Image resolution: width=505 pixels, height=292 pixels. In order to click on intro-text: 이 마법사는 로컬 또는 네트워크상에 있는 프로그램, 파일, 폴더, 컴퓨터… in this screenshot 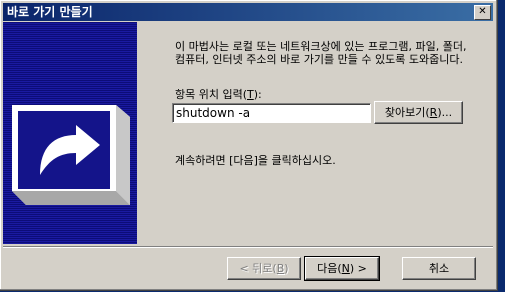, I will do `click(321, 53)`.